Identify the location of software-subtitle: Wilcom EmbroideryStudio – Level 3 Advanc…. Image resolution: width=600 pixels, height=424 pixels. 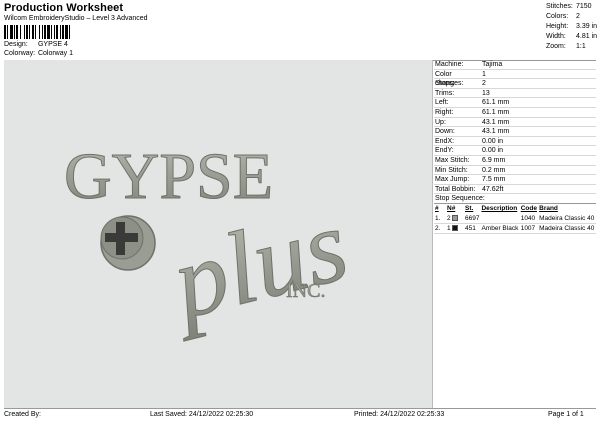
(76, 18).